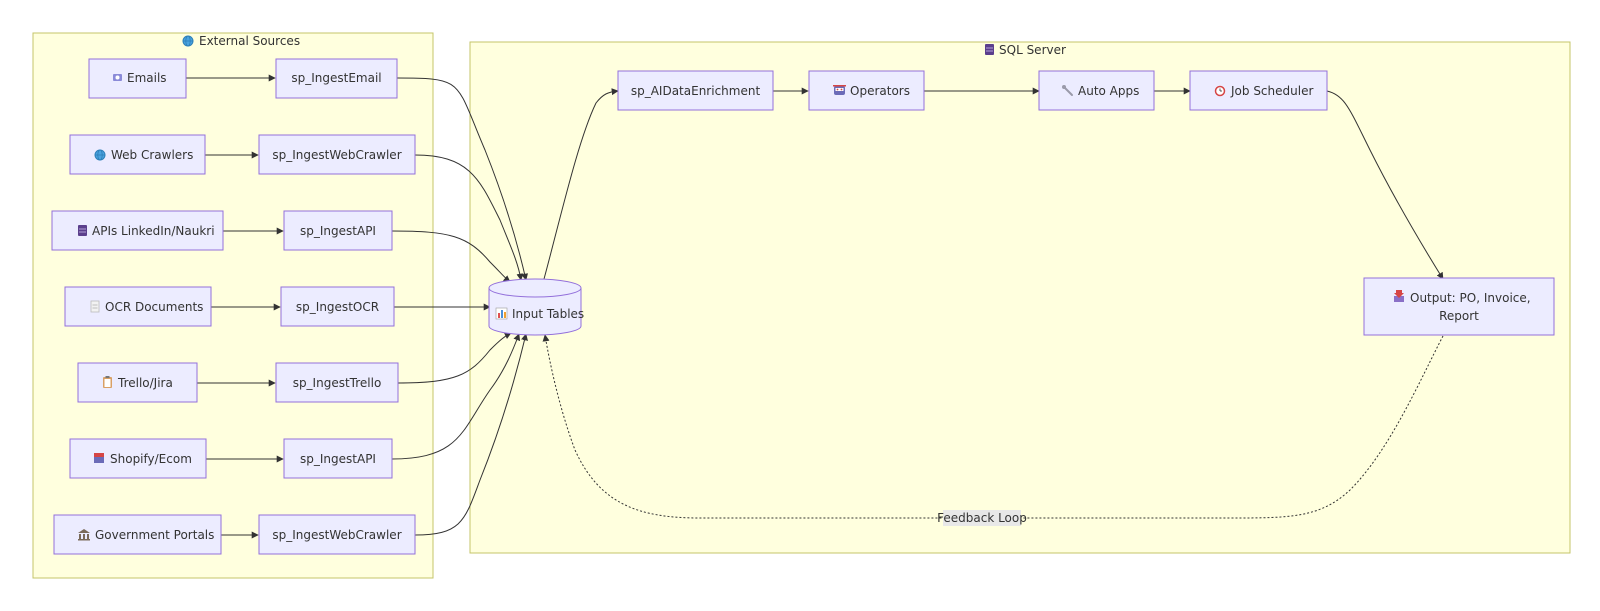 This screenshot has width=1600, height=611. I want to click on cluster-label-sql: SQL Server, so click(1032, 50).